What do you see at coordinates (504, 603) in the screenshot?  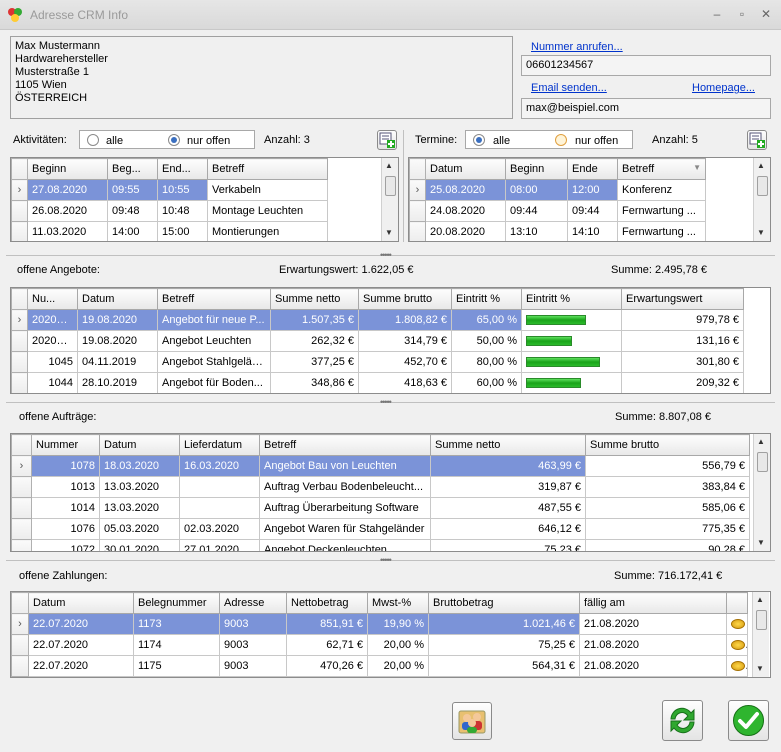 I see `column-header: Bruttobetrag` at bounding box center [504, 603].